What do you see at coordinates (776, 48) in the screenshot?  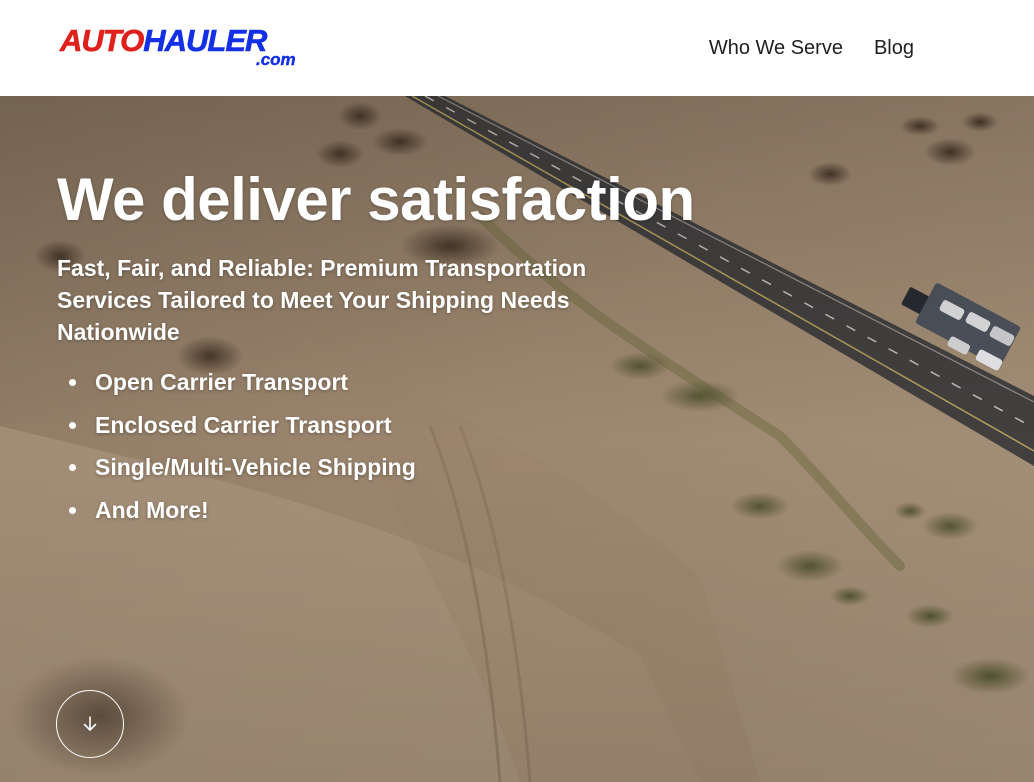 I see `nav-item-who-we-serve: Who We Serve` at bounding box center [776, 48].